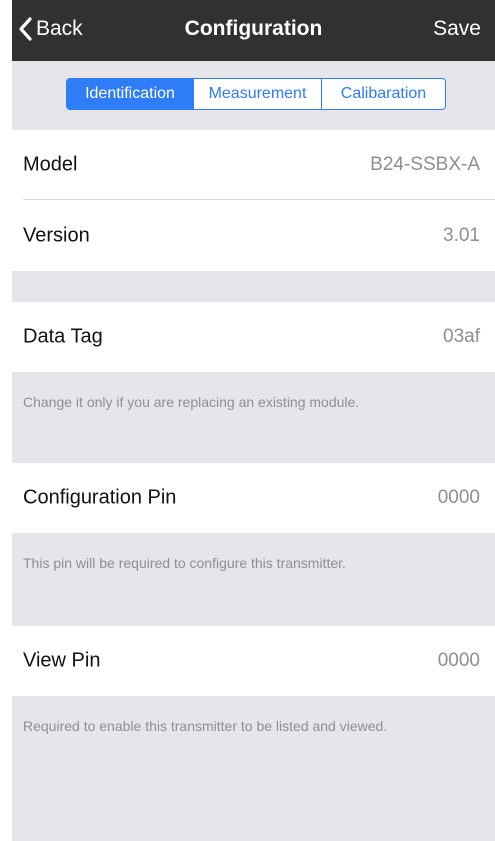 The width and height of the screenshot is (495, 841). What do you see at coordinates (458, 660) in the screenshot?
I see `view-pin-value: 0000` at bounding box center [458, 660].